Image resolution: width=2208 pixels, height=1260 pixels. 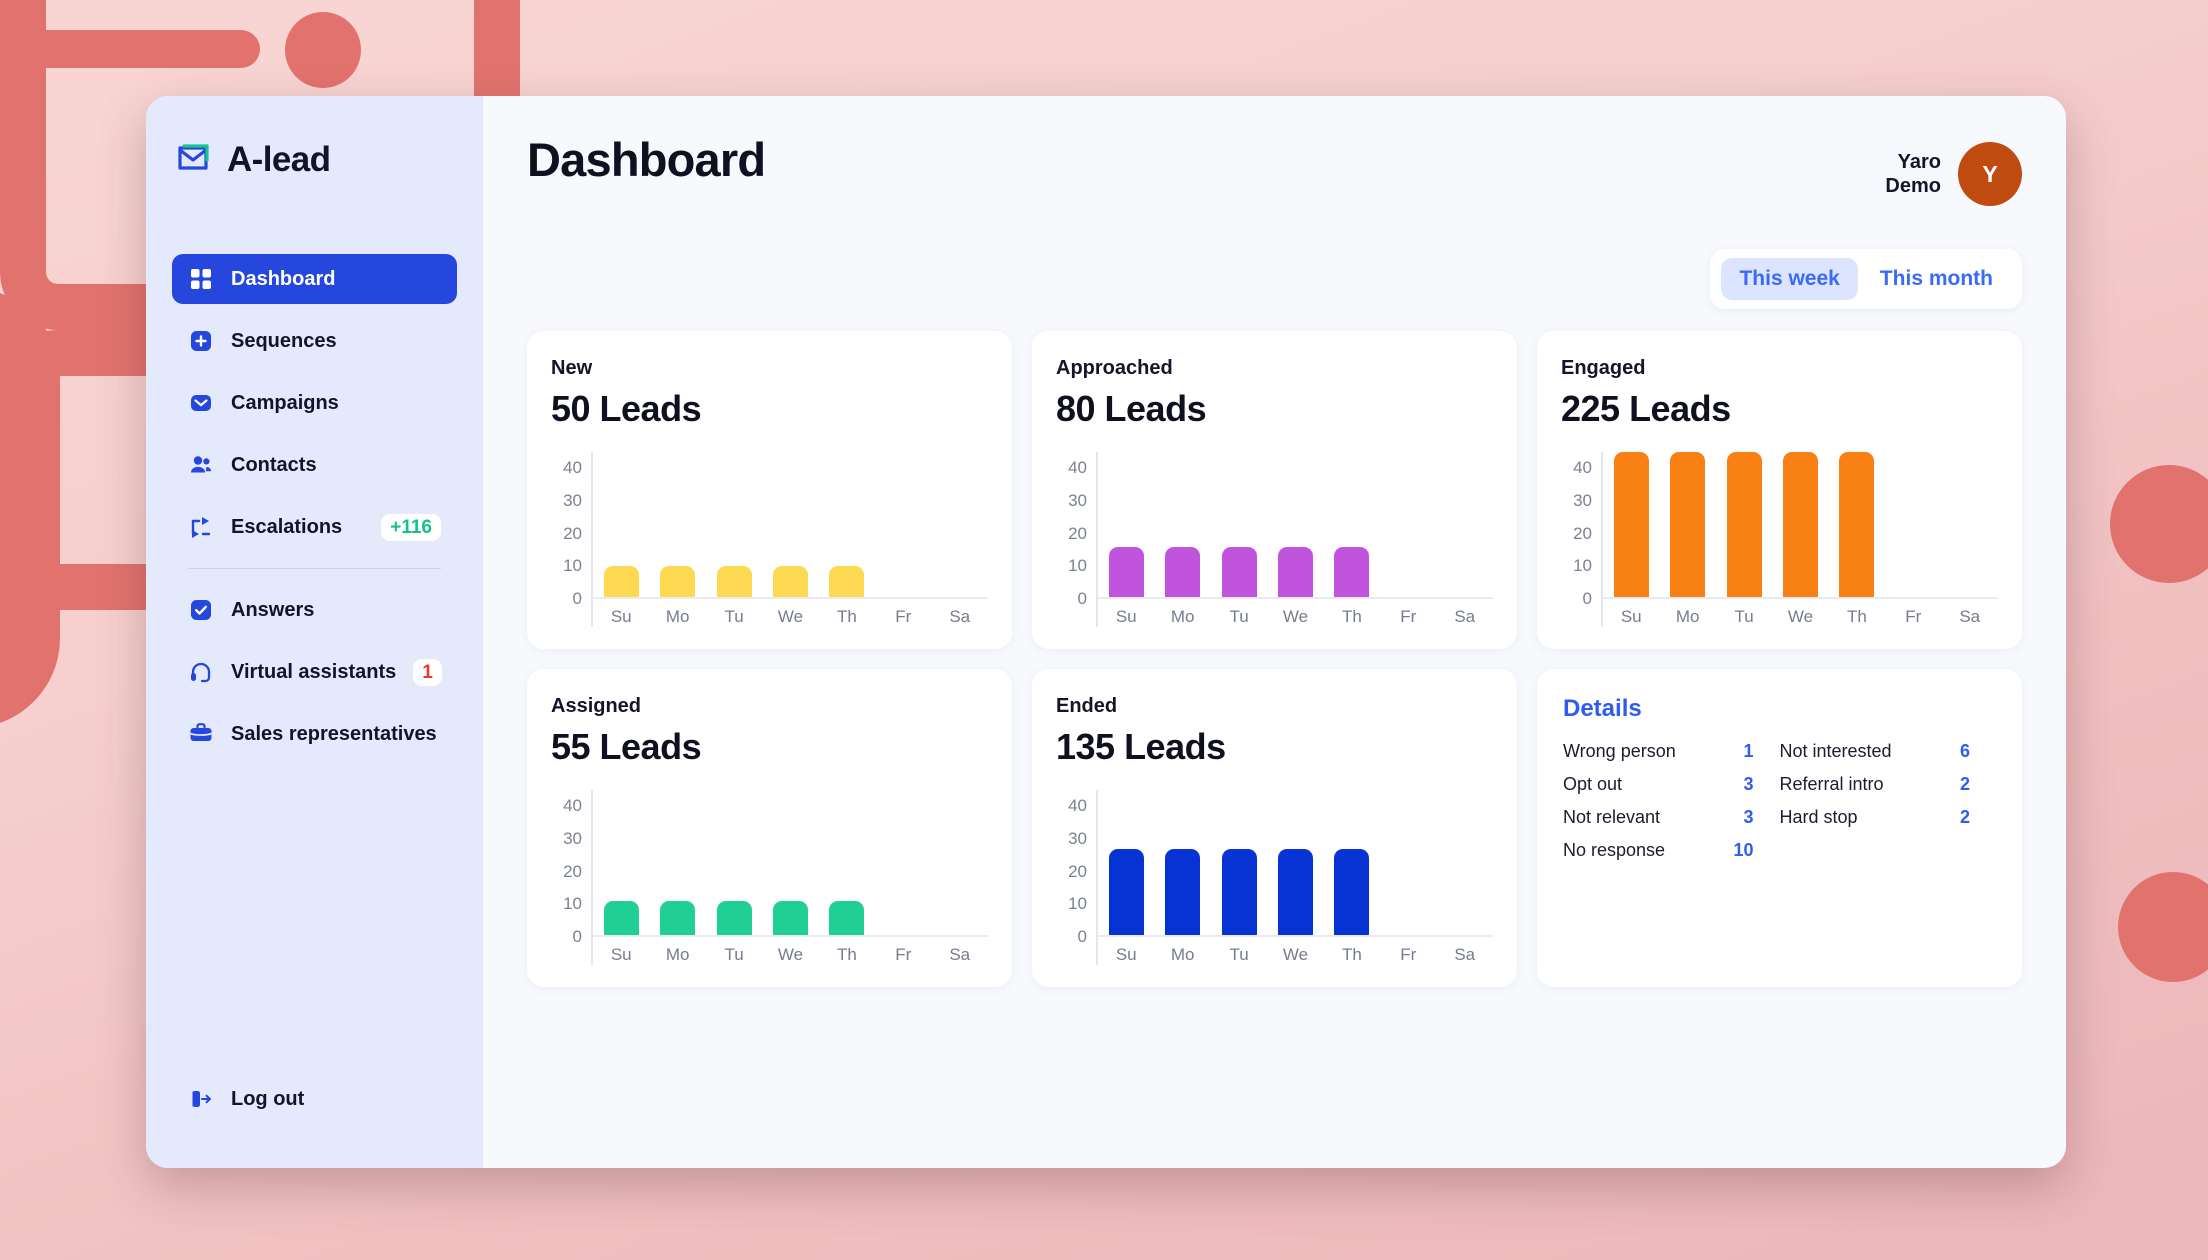 I want to click on details-label: Hard stop, so click(x=1818, y=817).